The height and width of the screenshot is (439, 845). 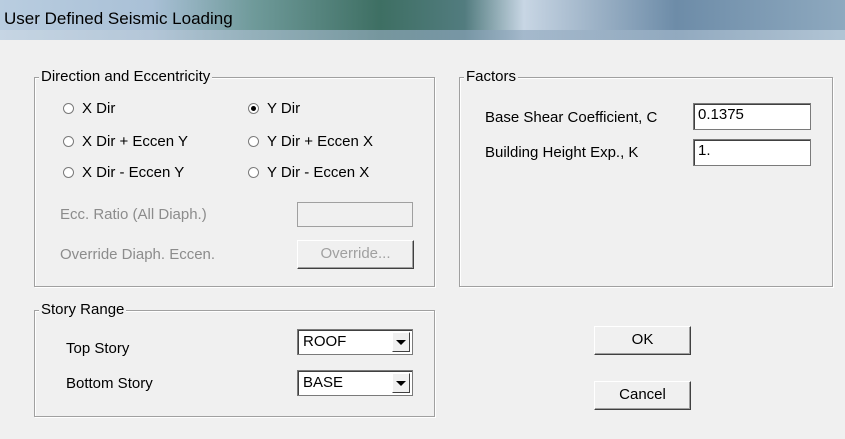 I want to click on radio-x-dir-dot, so click(x=68, y=108).